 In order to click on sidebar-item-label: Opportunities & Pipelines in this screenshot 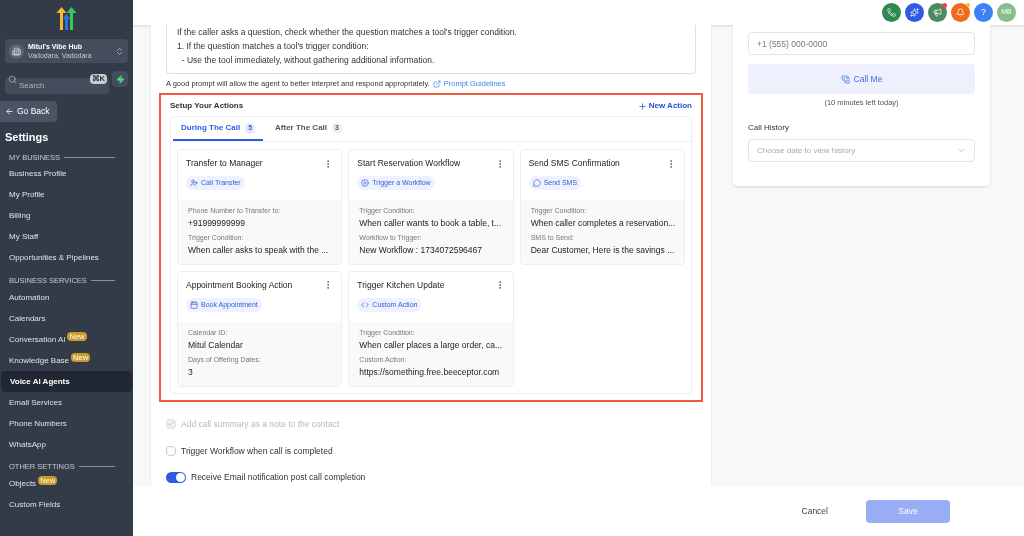, I will do `click(54, 258)`.